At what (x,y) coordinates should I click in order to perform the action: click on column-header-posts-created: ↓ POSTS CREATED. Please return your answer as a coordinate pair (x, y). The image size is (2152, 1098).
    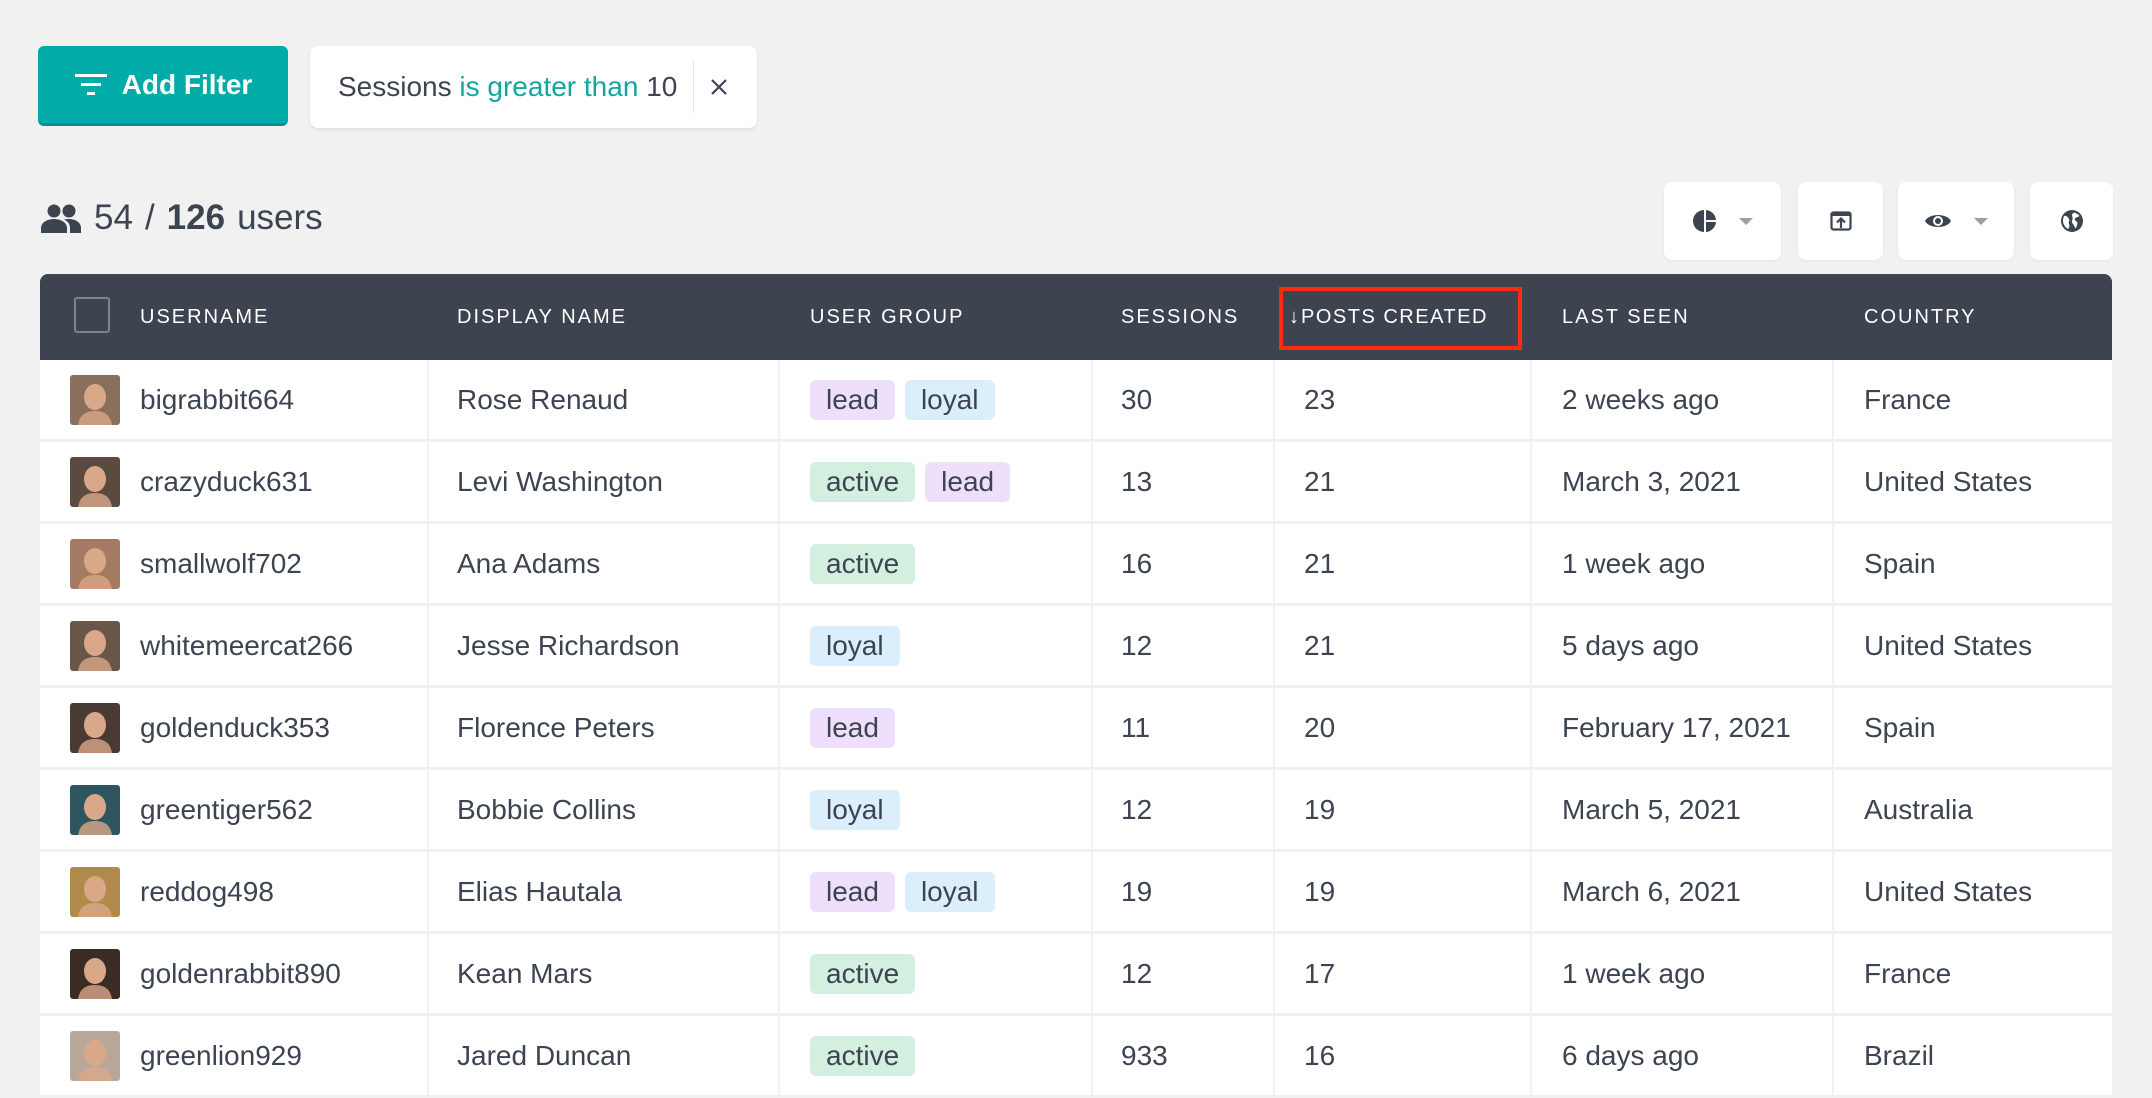
    Looking at the image, I should click on (1388, 317).